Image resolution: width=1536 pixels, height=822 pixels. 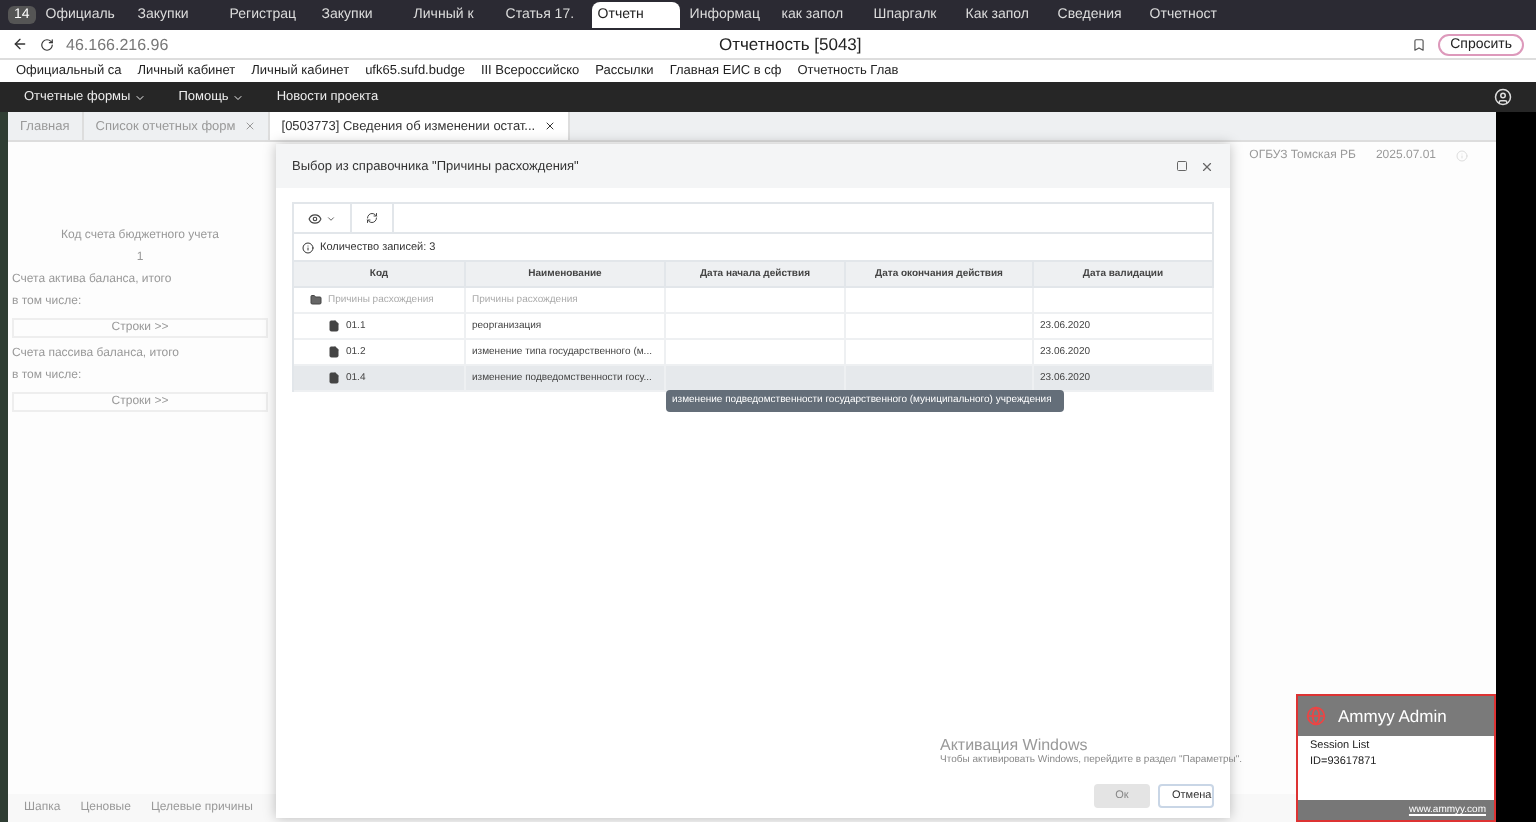 I want to click on folder-icon, so click(x=316, y=300).